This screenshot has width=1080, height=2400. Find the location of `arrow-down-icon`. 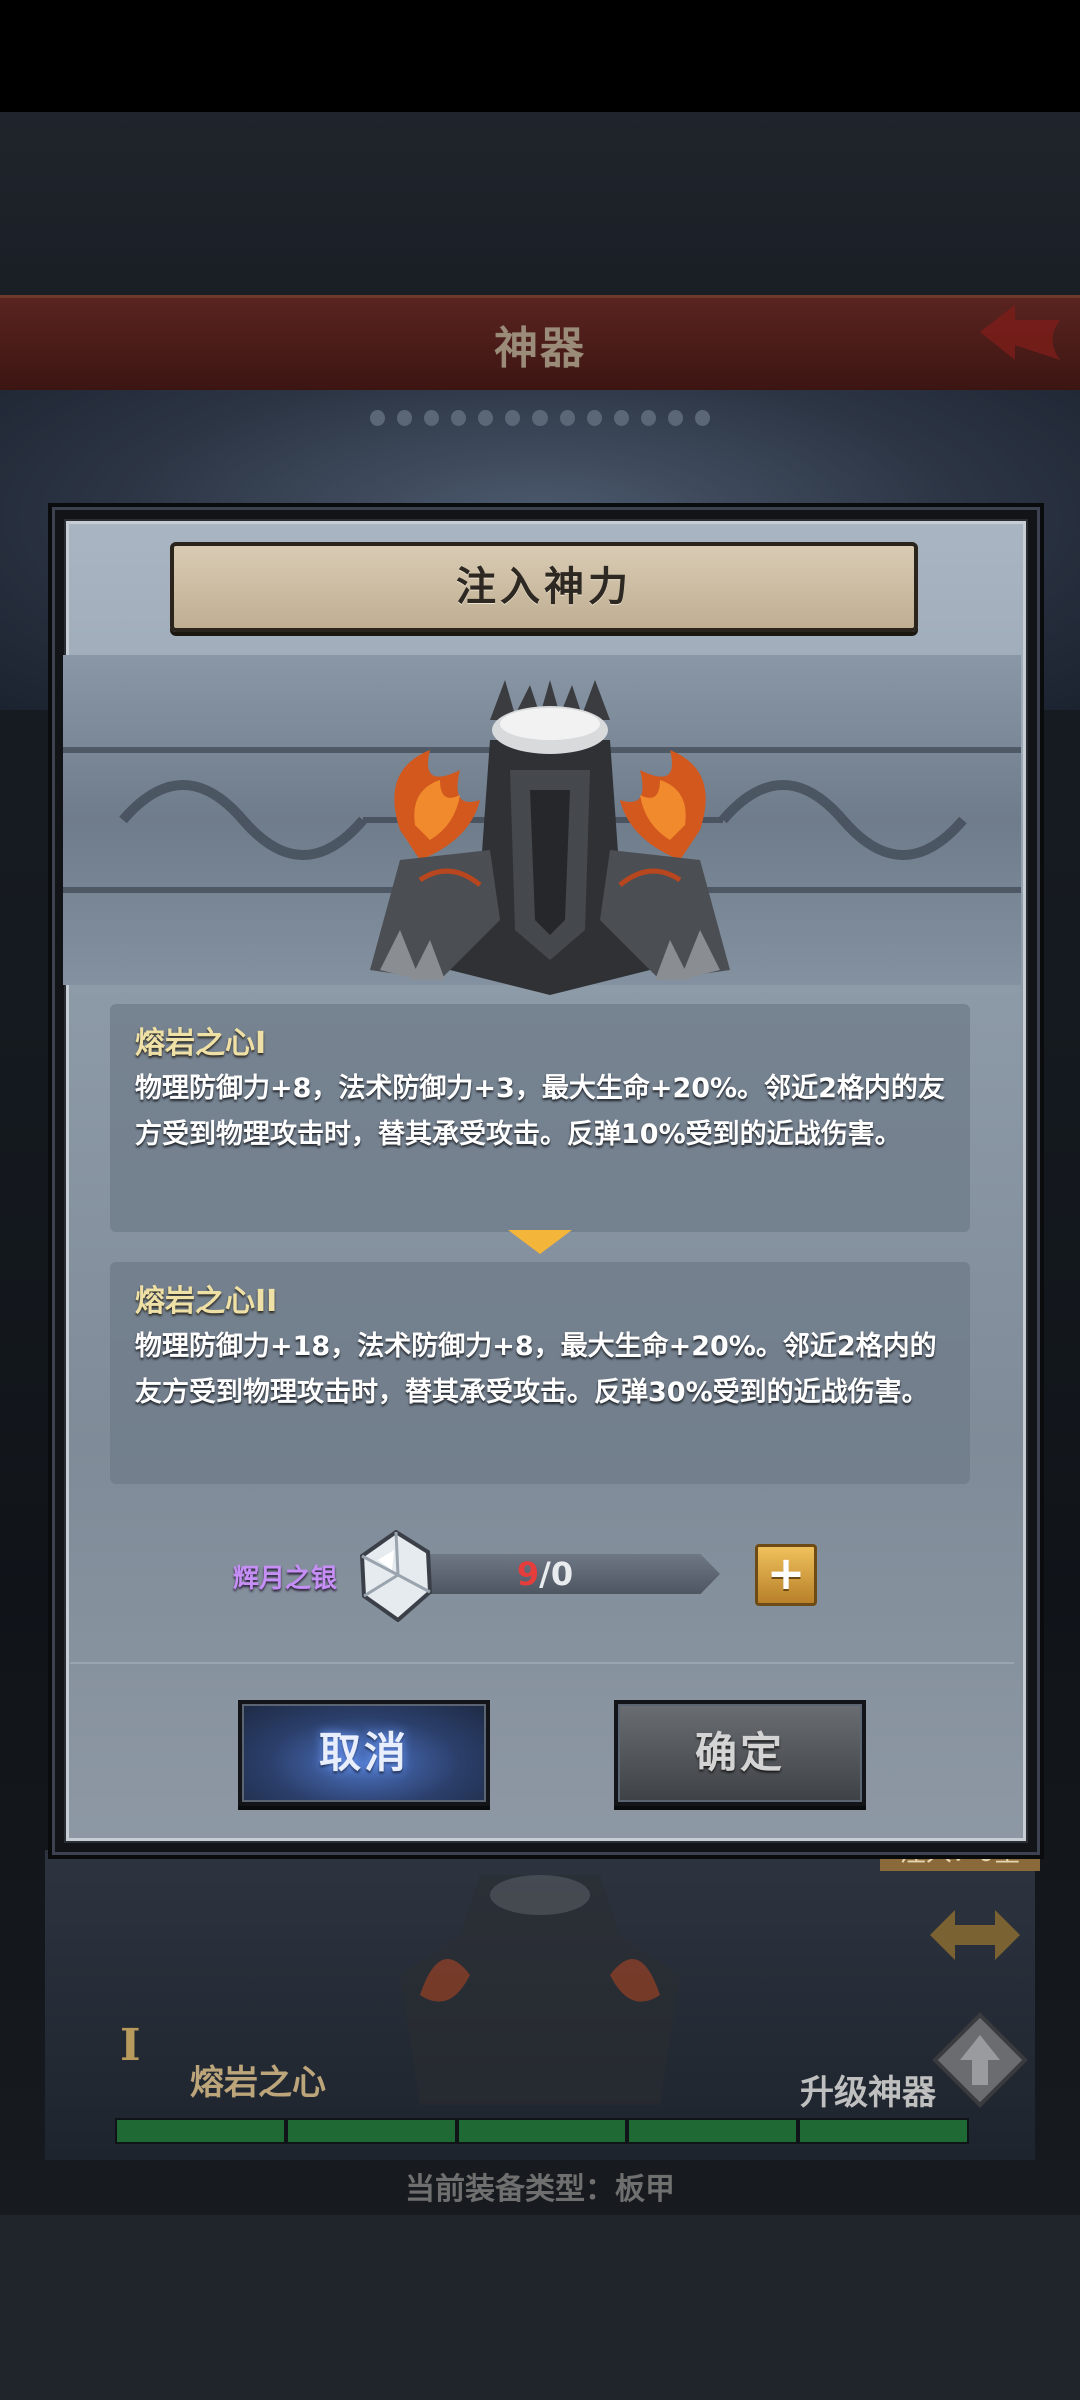

arrow-down-icon is located at coordinates (540, 1242).